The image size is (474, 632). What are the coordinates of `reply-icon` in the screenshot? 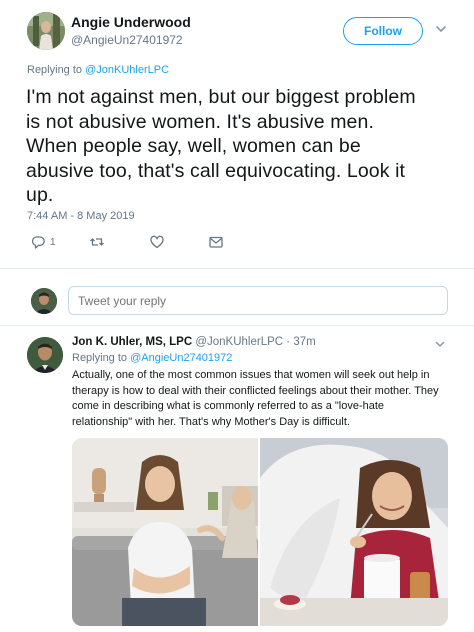 It's located at (38, 242).